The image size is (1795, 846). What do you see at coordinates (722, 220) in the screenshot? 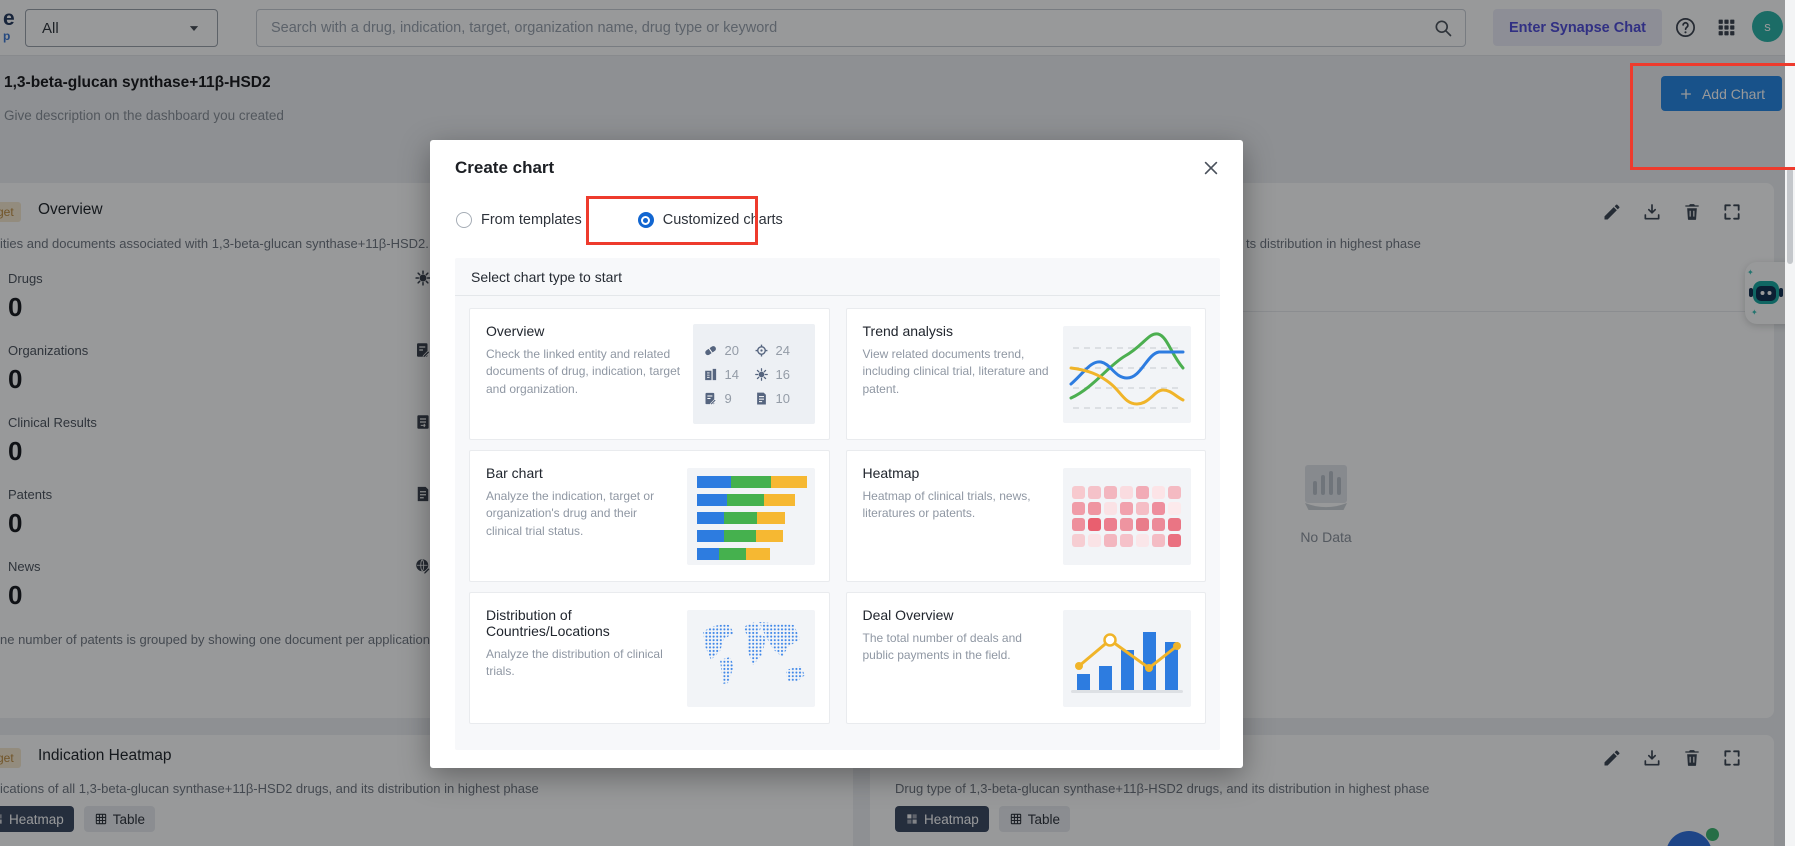
I see `radio-label: Customized charts` at bounding box center [722, 220].